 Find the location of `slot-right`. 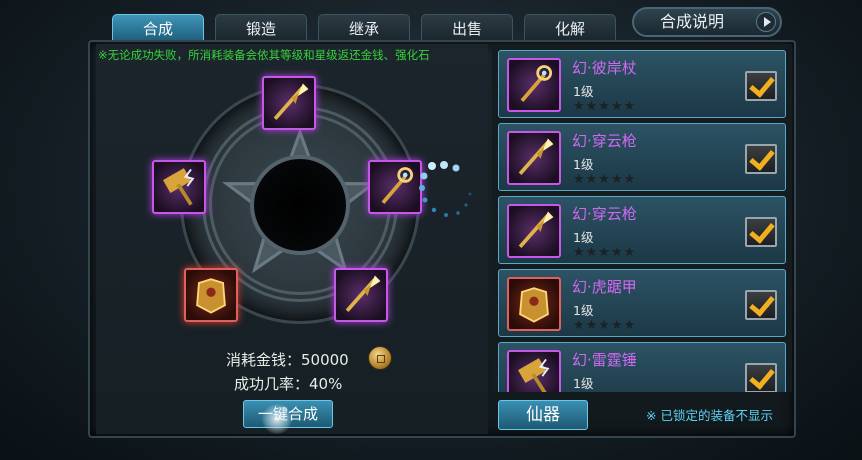

slot-right is located at coordinates (395, 187).